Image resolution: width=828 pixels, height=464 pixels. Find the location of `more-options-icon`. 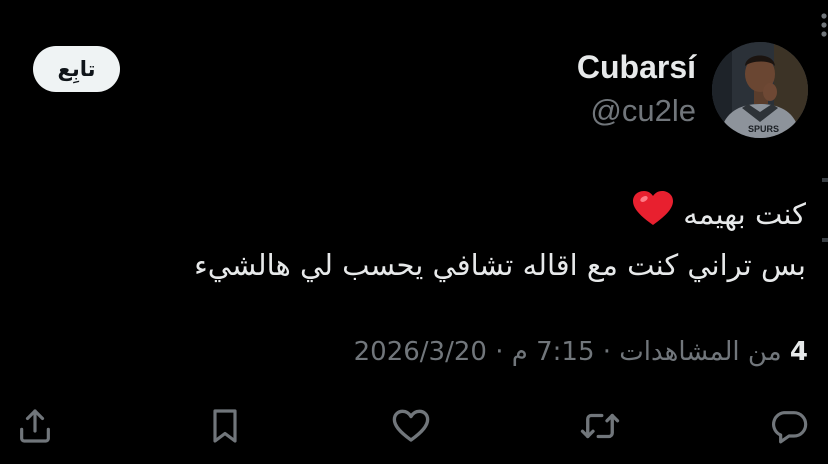

more-options-icon is located at coordinates (821, 25).